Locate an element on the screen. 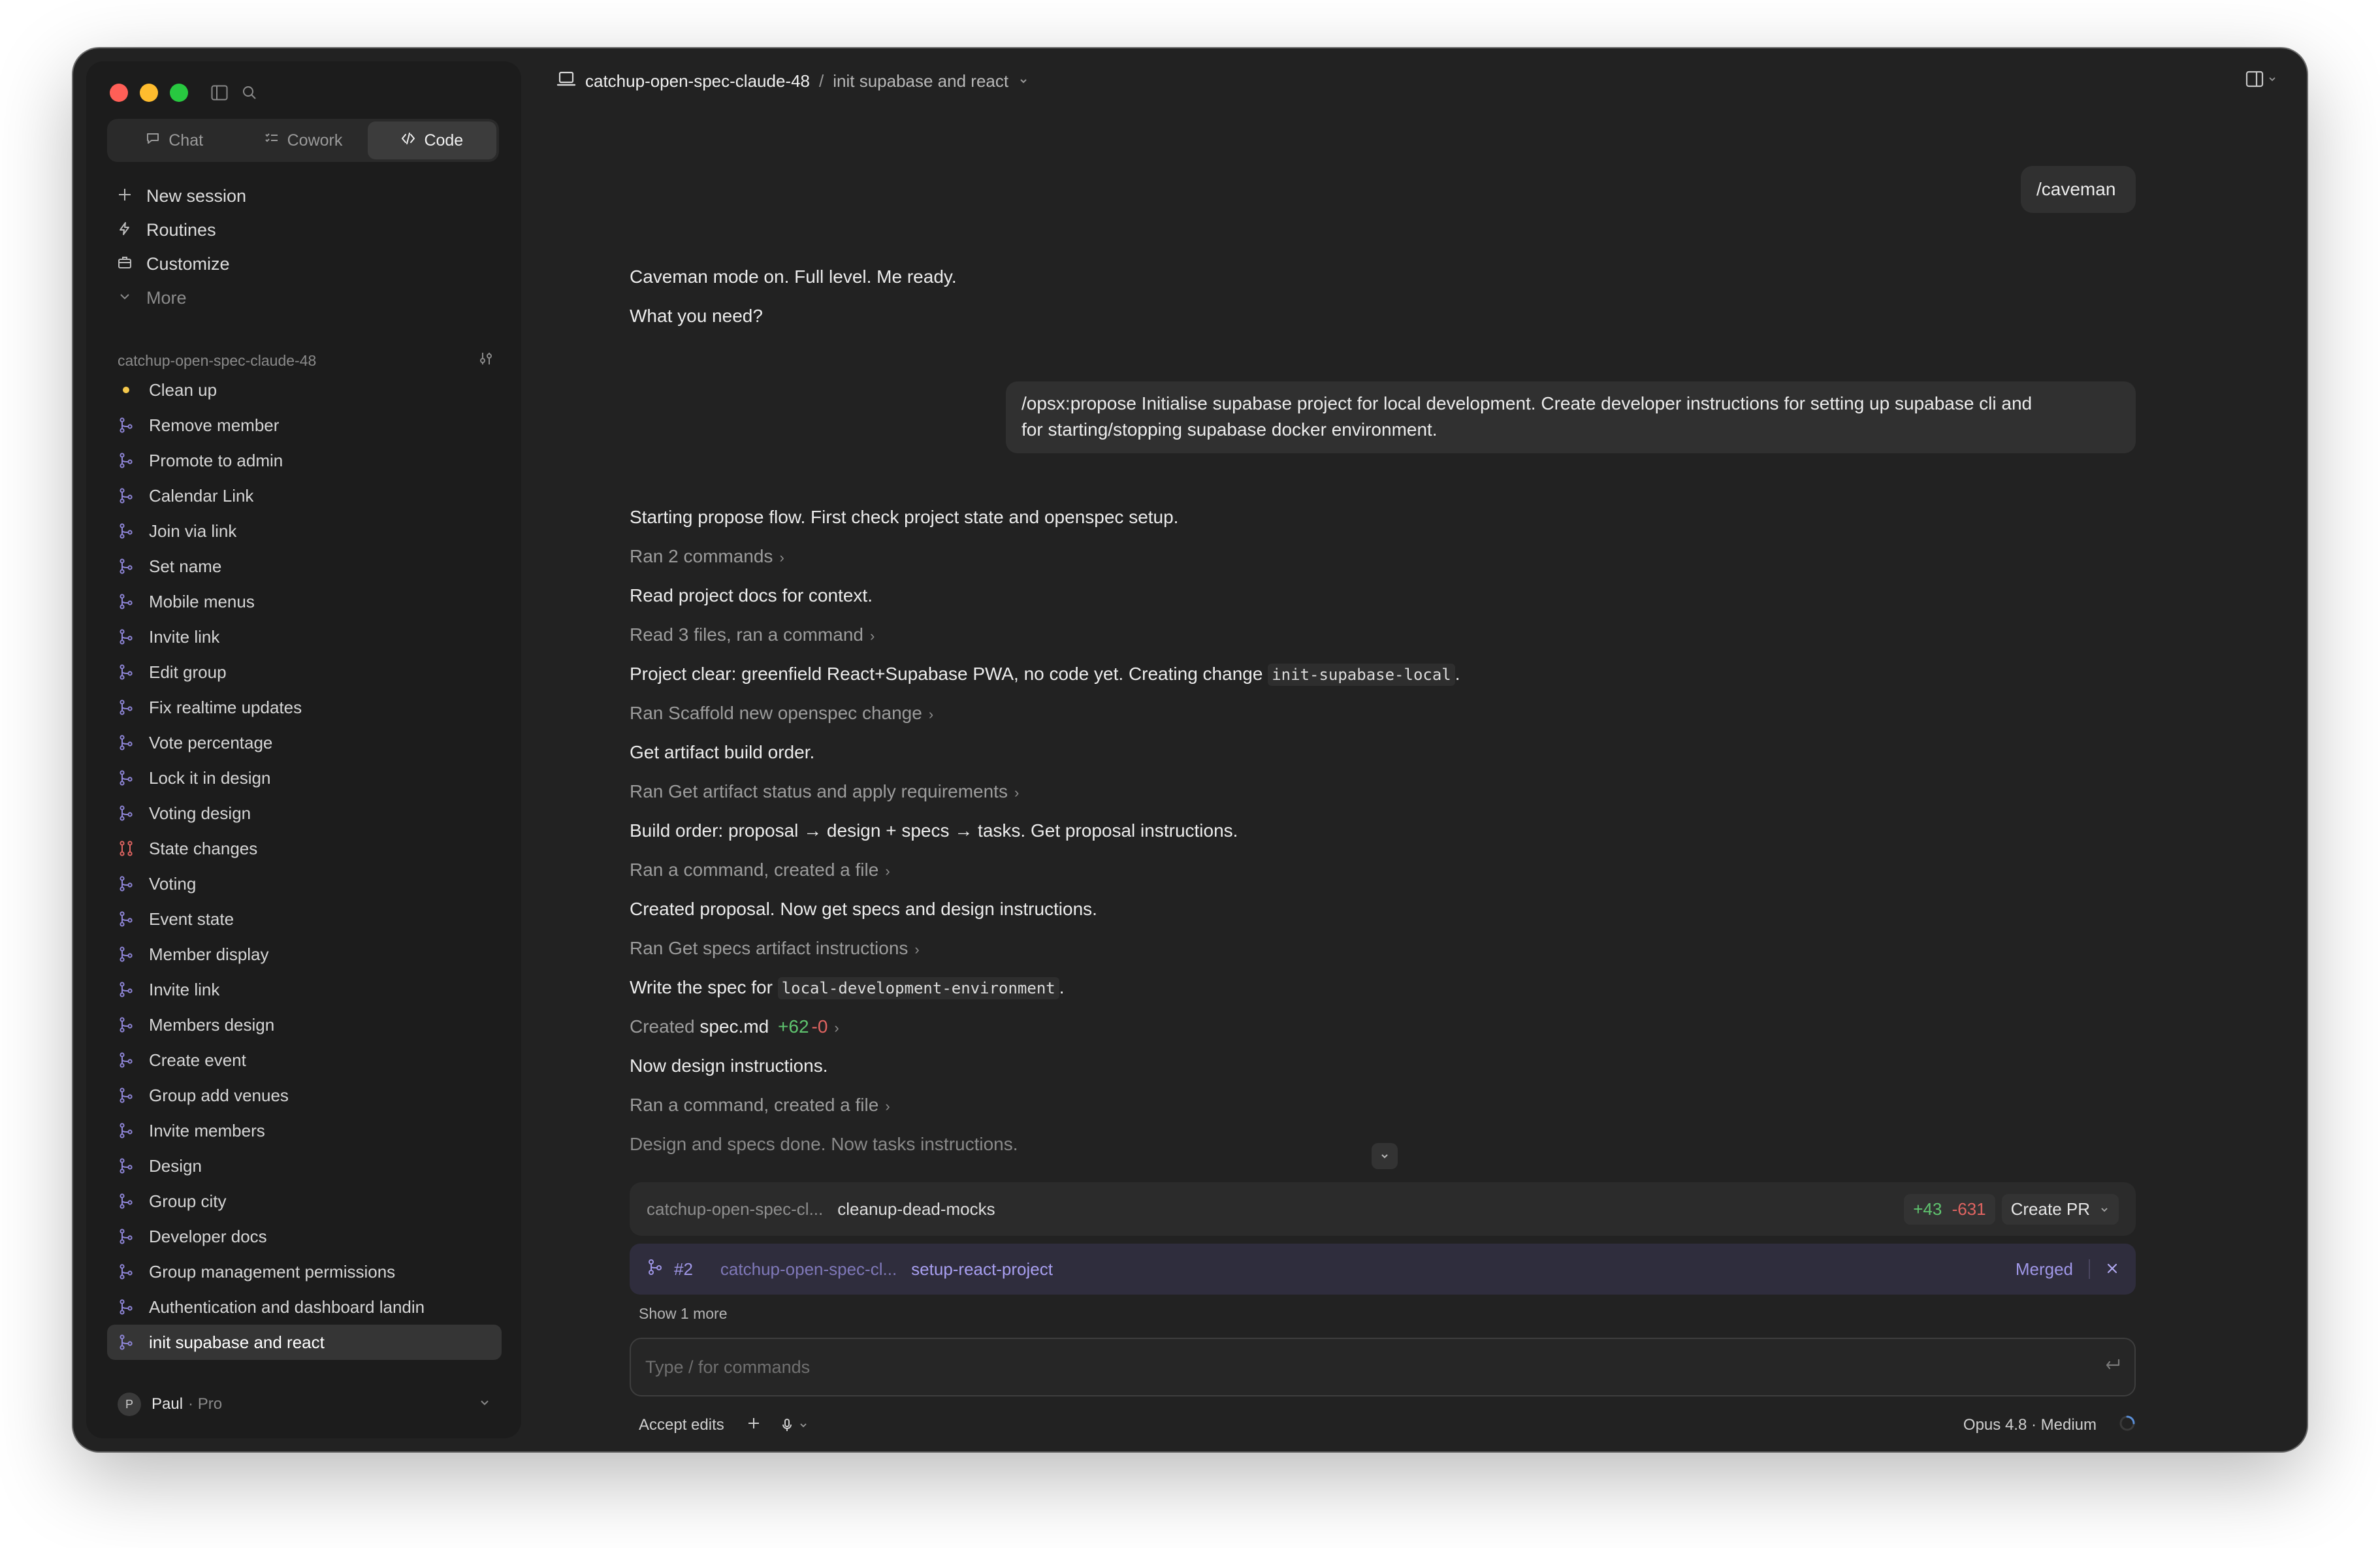  microphone-icon is located at coordinates (794, 1425).